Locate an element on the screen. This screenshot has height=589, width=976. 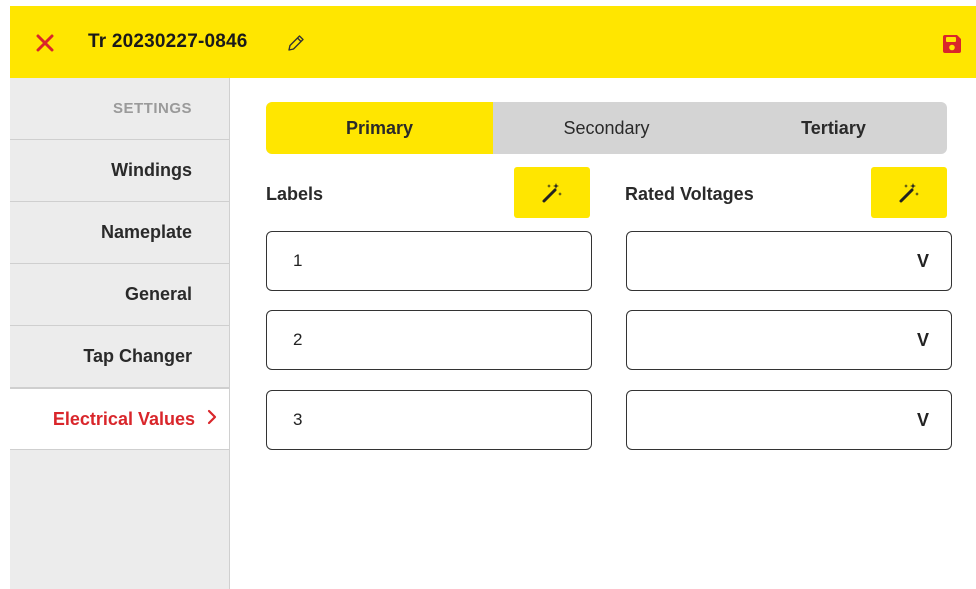
label-value: 1 is located at coordinates (298, 260).